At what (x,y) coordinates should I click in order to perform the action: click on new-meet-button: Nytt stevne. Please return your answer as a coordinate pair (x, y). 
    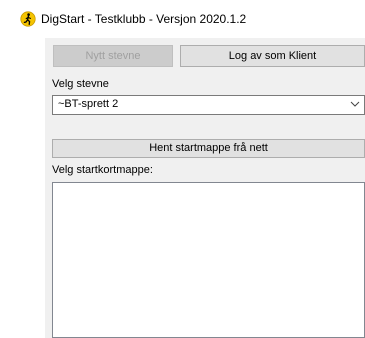
    Looking at the image, I should click on (113, 56).